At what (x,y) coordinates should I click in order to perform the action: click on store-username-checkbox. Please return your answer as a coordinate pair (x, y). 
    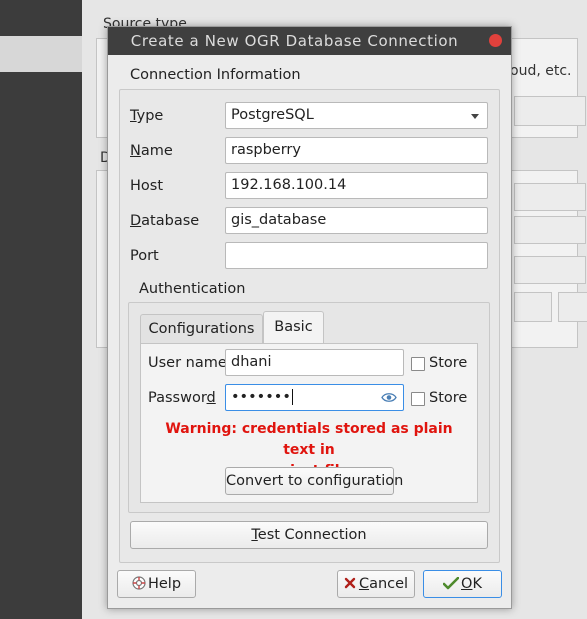
    Looking at the image, I should click on (418, 364).